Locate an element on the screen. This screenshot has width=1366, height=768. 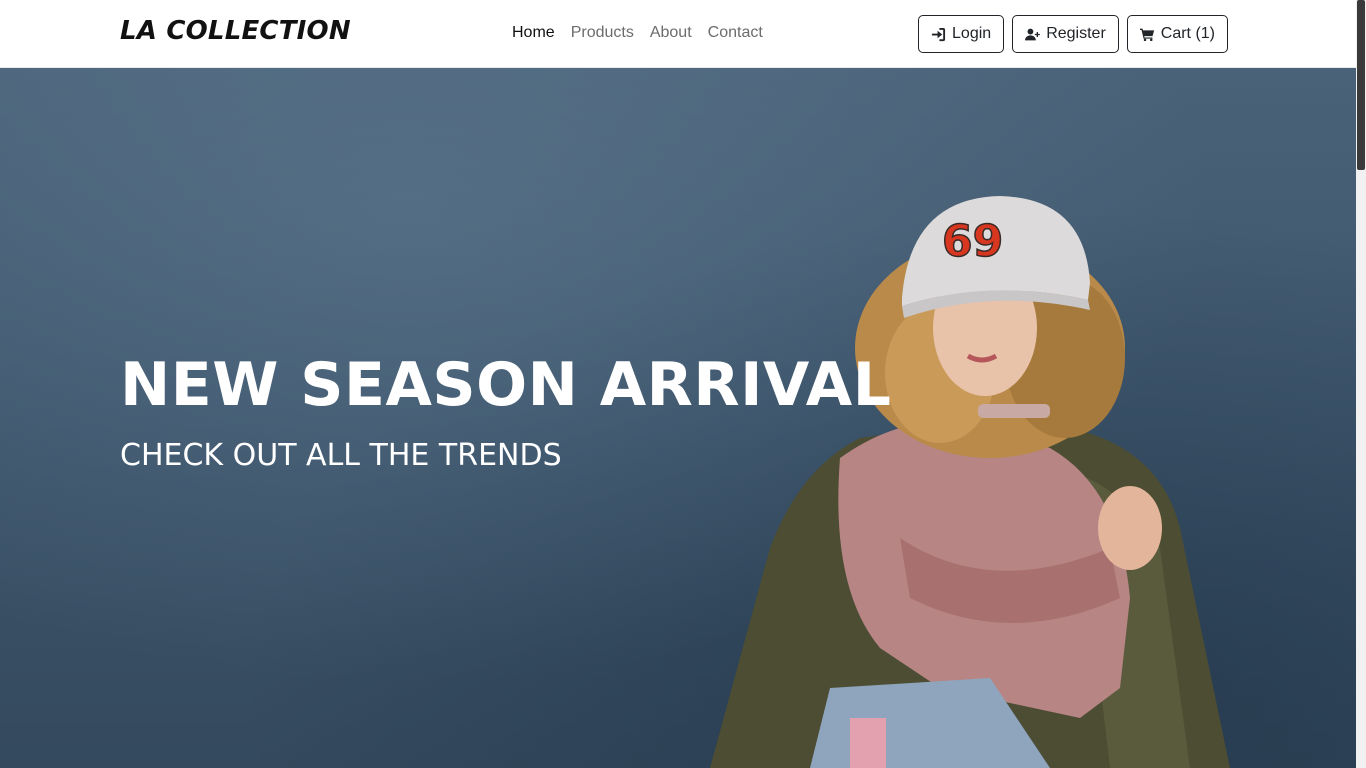
register-button: Register is located at coordinates (1065, 34).